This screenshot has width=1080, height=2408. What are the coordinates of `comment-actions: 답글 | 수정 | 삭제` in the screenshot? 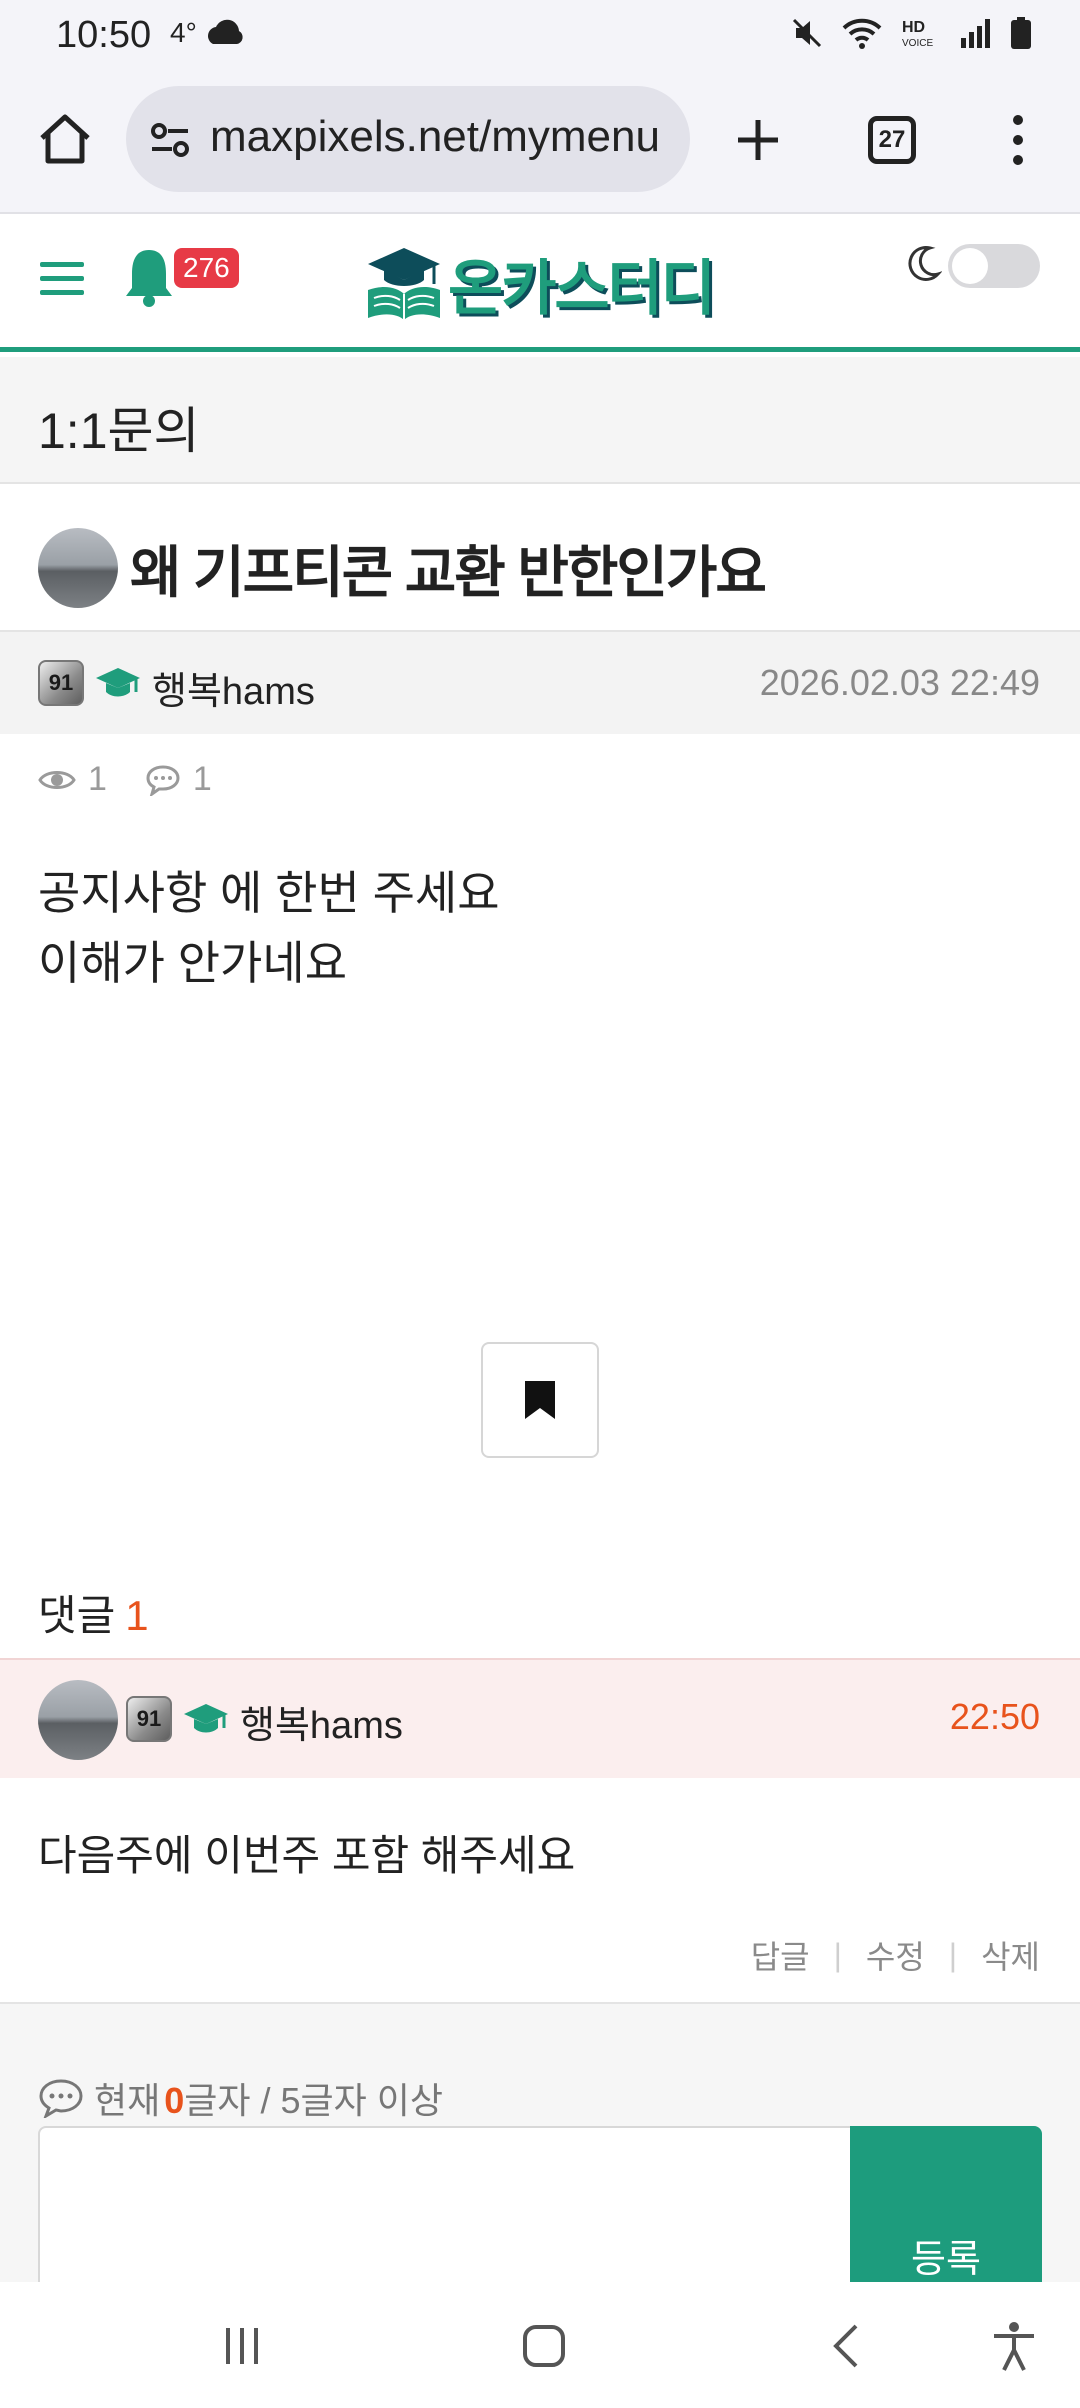 It's located at (895, 1955).